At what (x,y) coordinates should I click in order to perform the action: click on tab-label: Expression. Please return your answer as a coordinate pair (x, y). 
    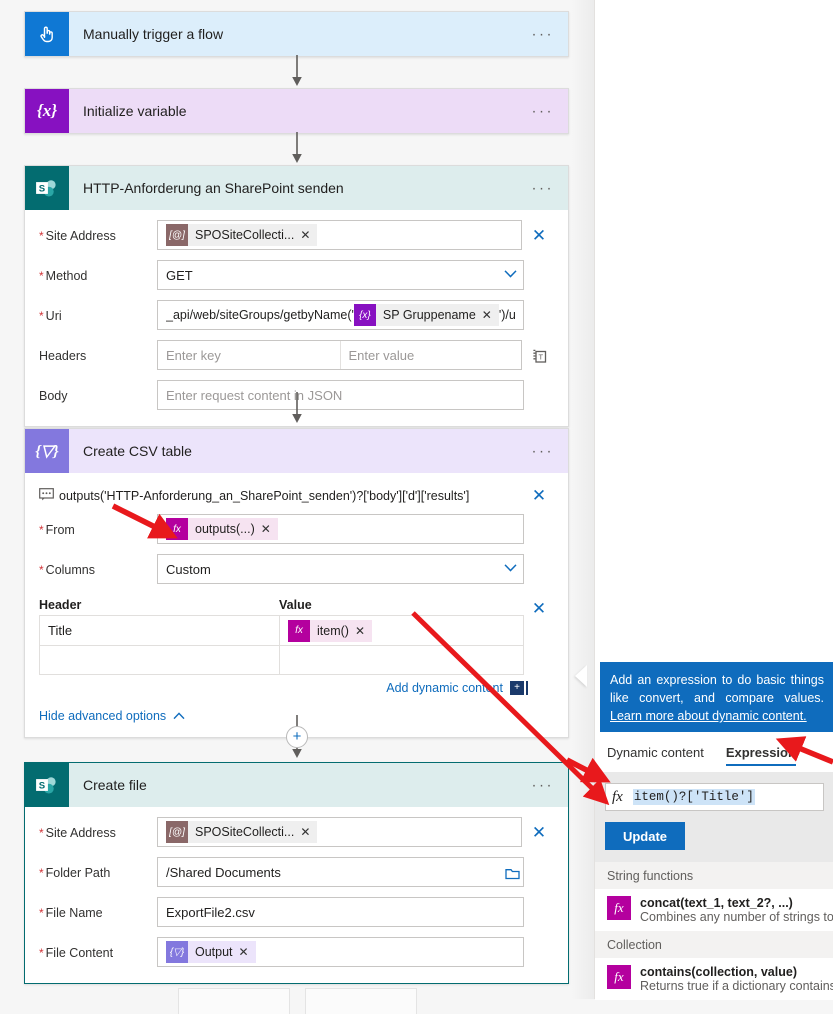
    Looking at the image, I should click on (760, 752).